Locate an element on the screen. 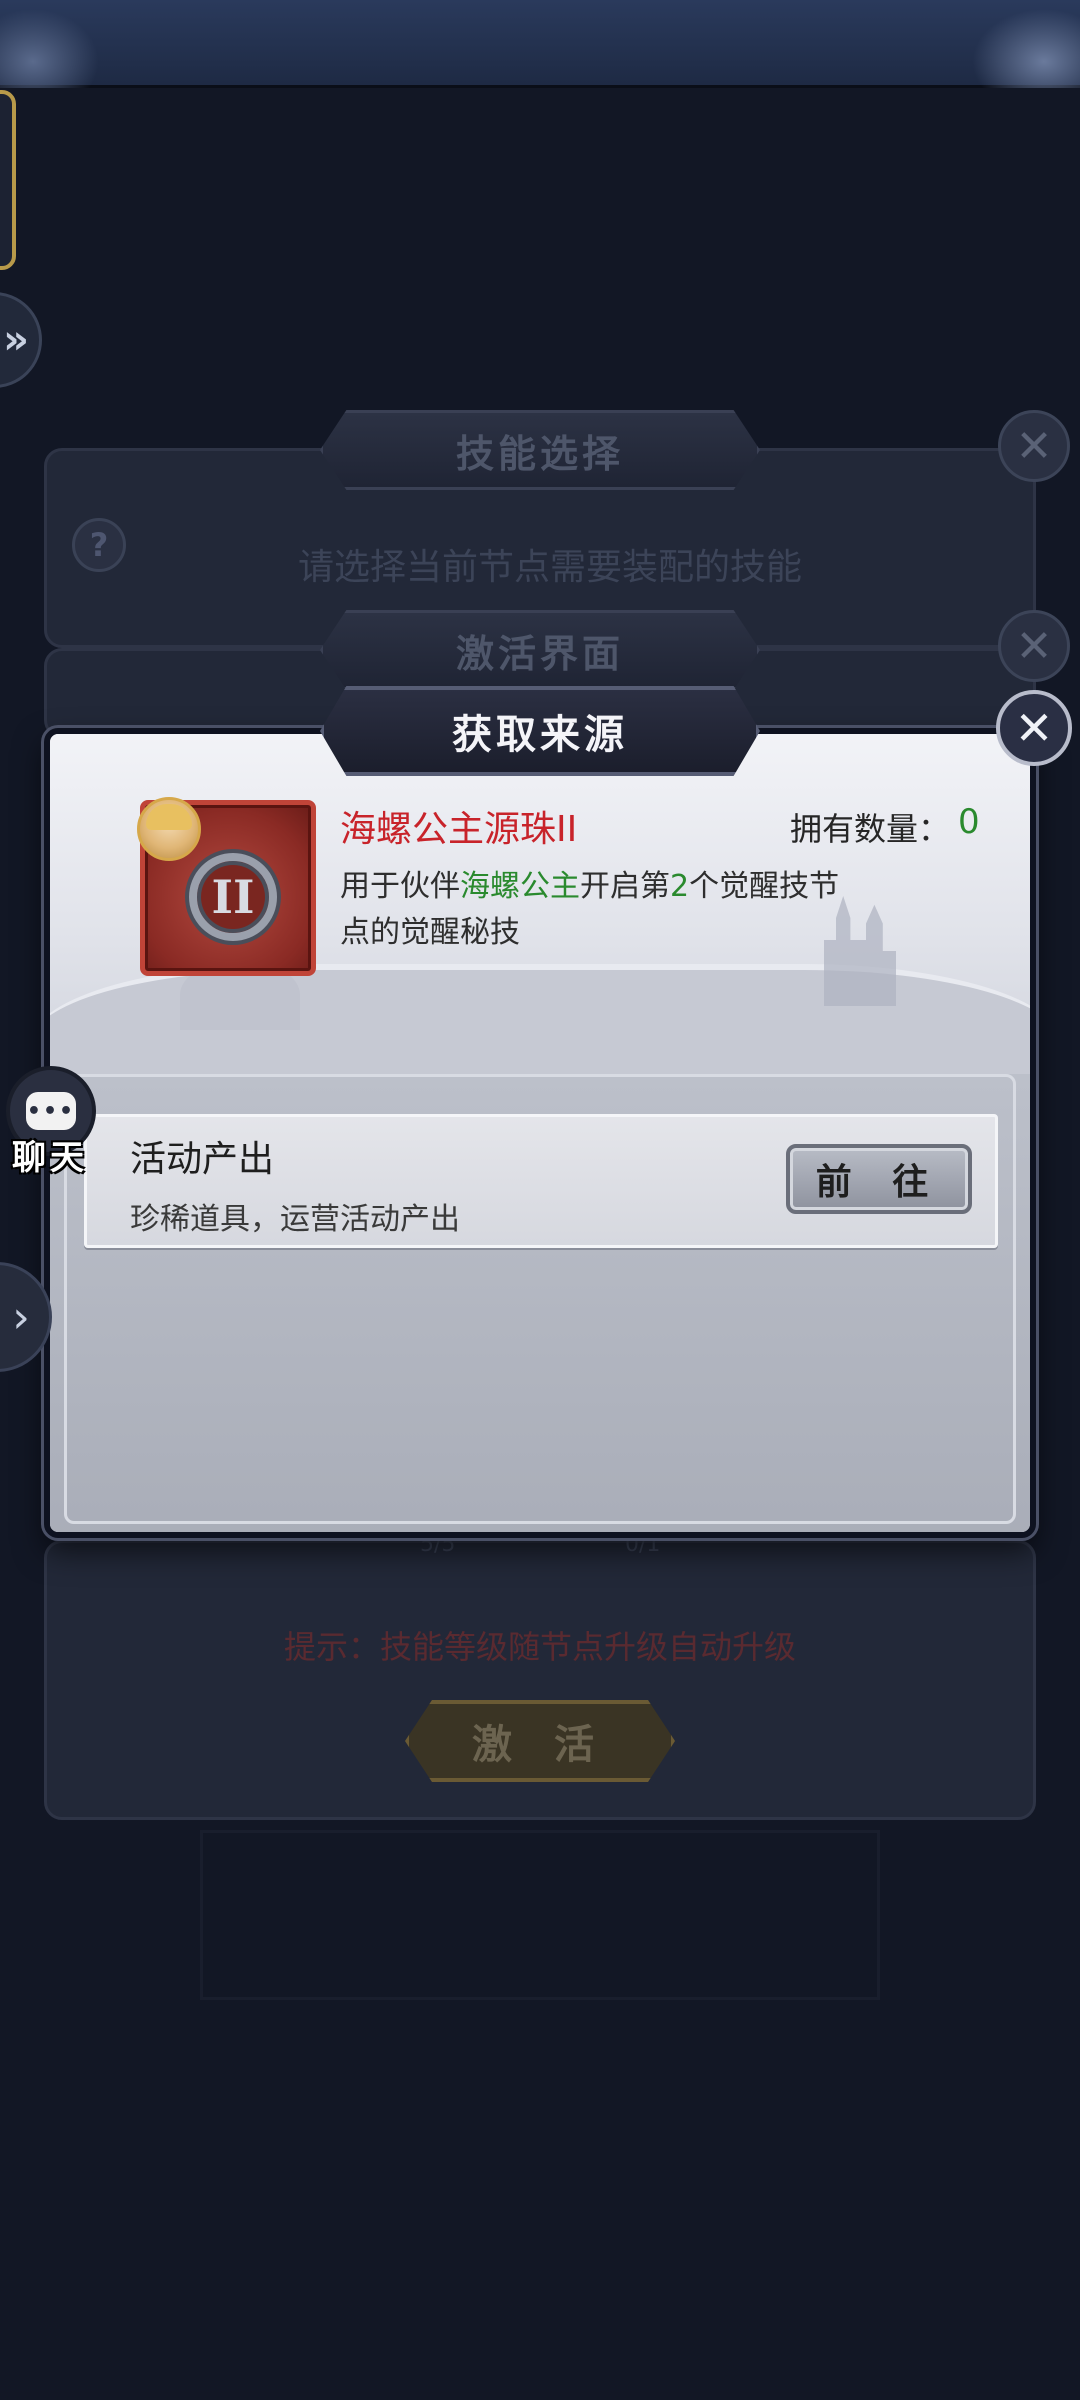  item-icon: II is located at coordinates (226, 886).